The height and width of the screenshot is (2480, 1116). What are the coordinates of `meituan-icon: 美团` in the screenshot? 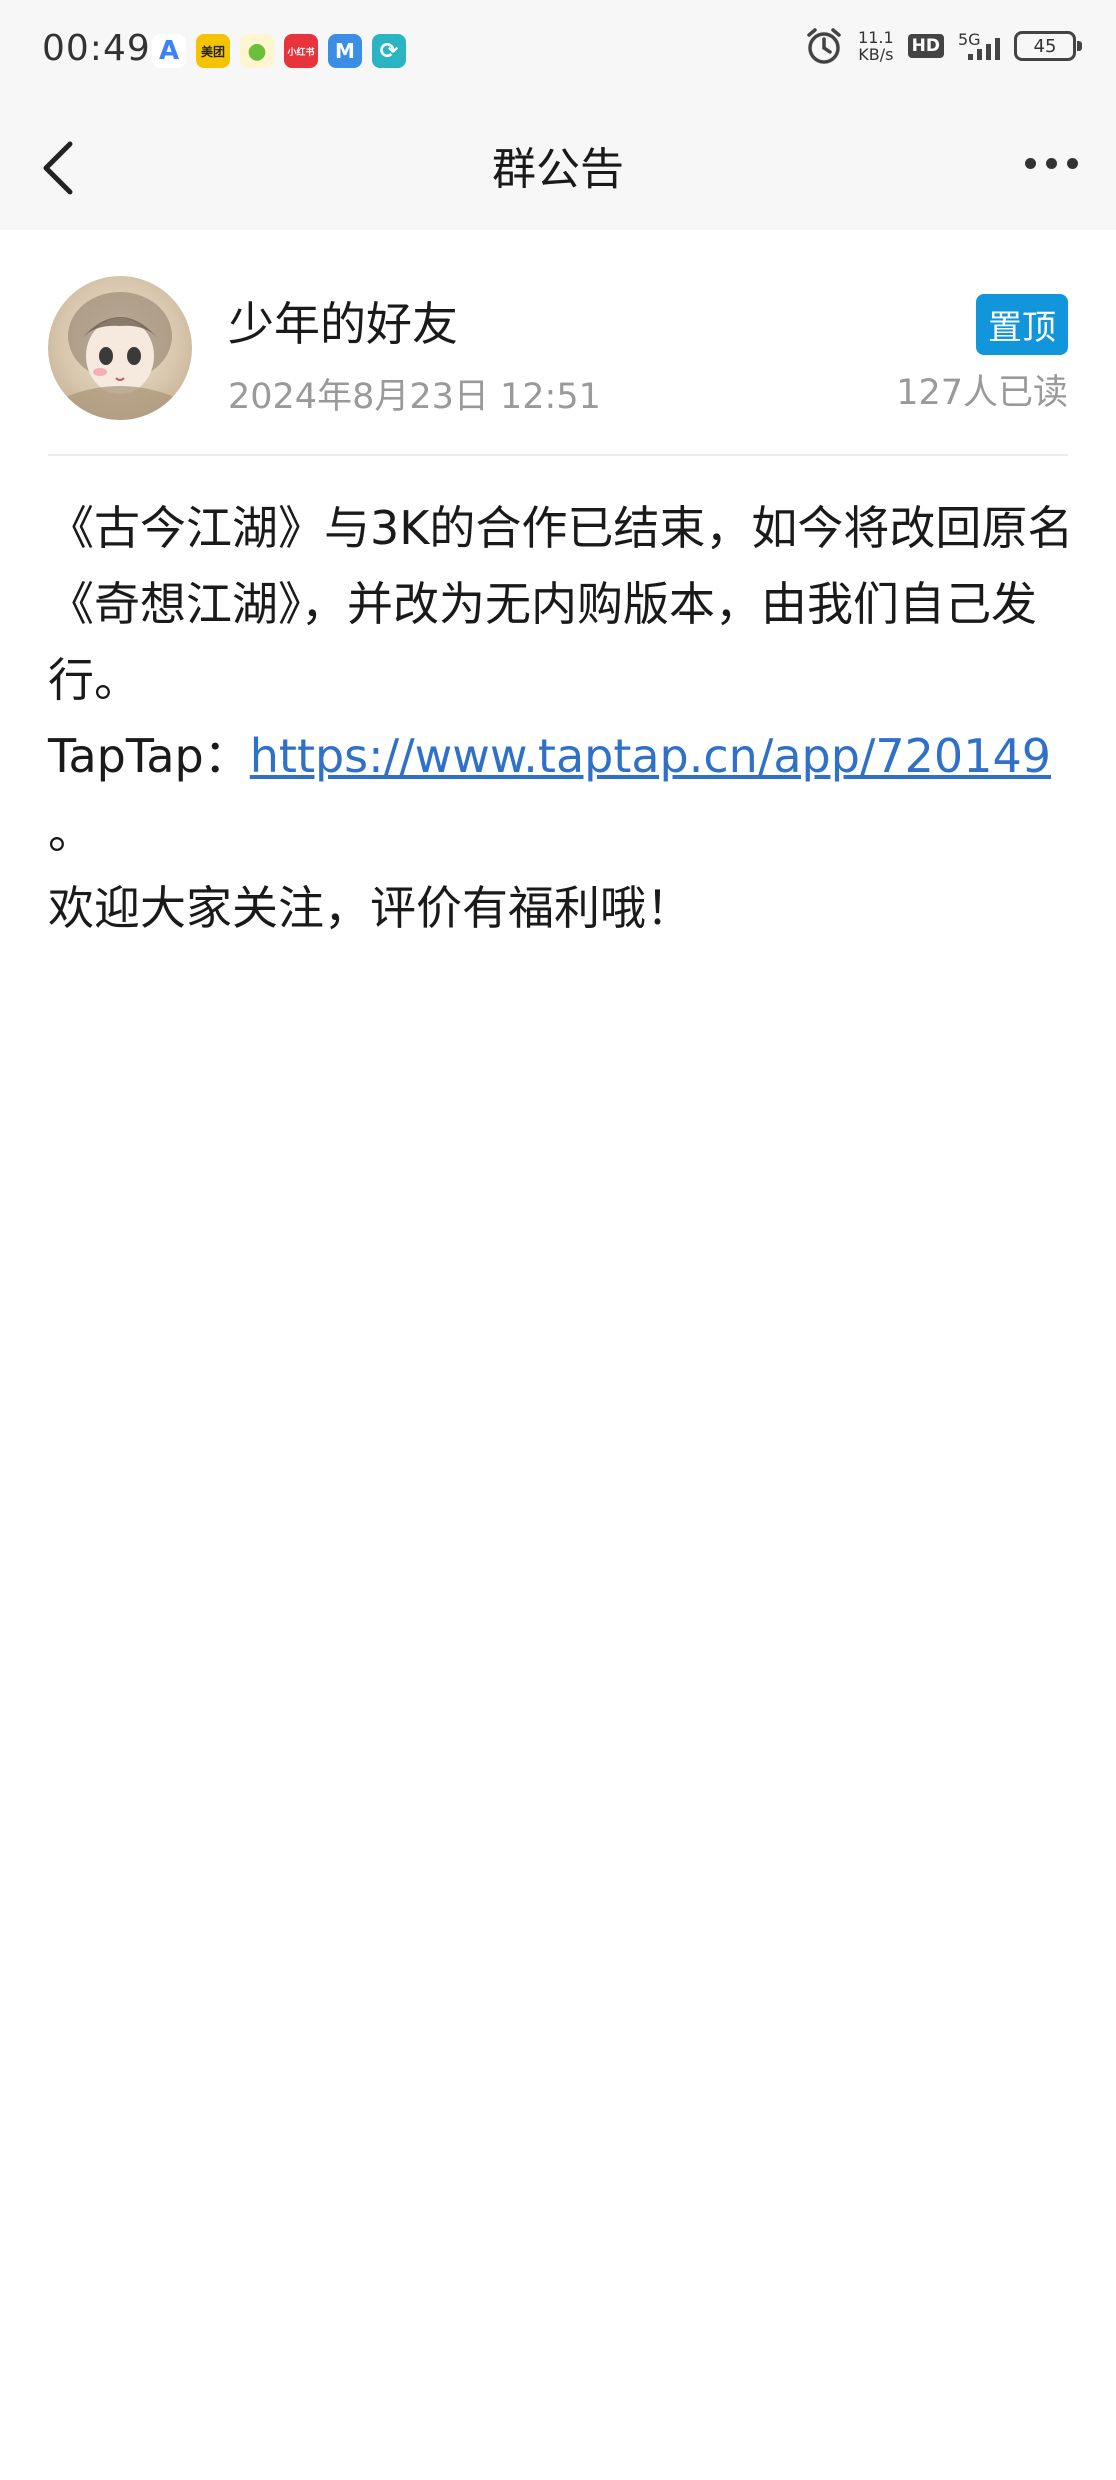 It's located at (213, 51).